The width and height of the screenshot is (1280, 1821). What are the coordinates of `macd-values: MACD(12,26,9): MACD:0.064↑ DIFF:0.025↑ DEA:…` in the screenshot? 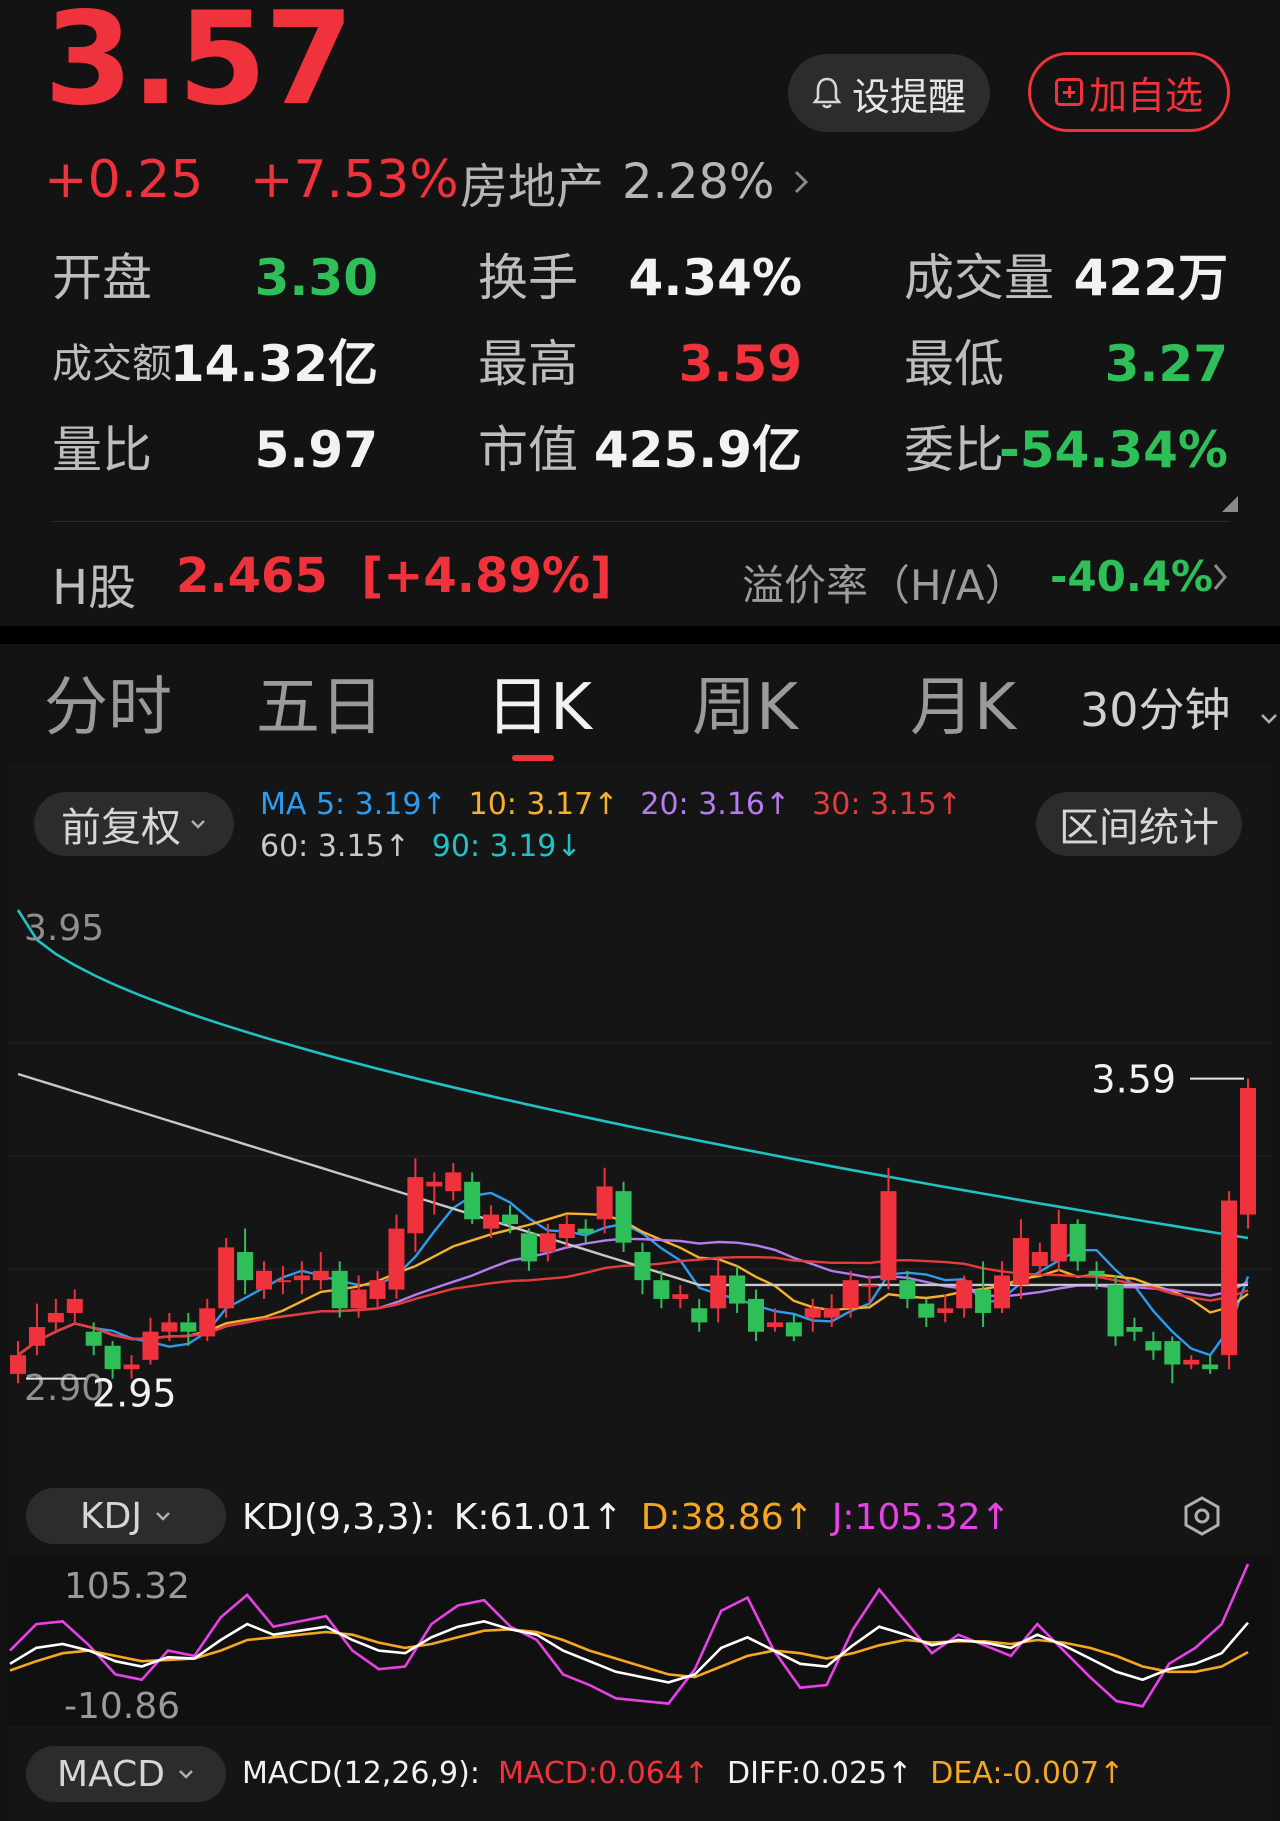 It's located at (692, 1774).